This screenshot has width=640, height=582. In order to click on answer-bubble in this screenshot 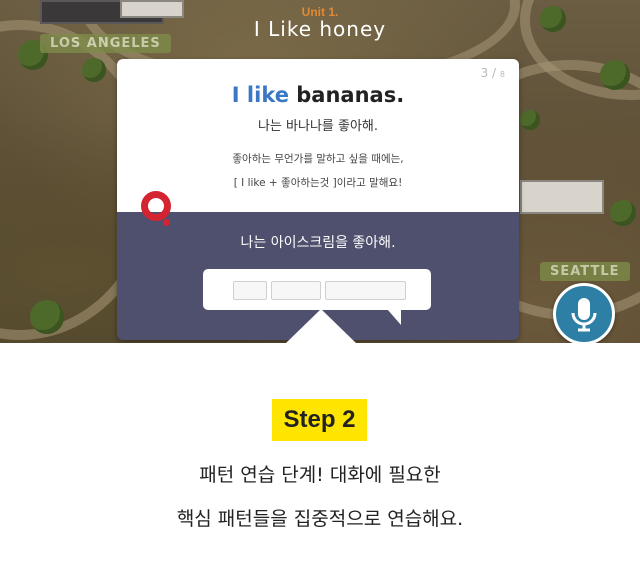, I will do `click(317, 289)`.